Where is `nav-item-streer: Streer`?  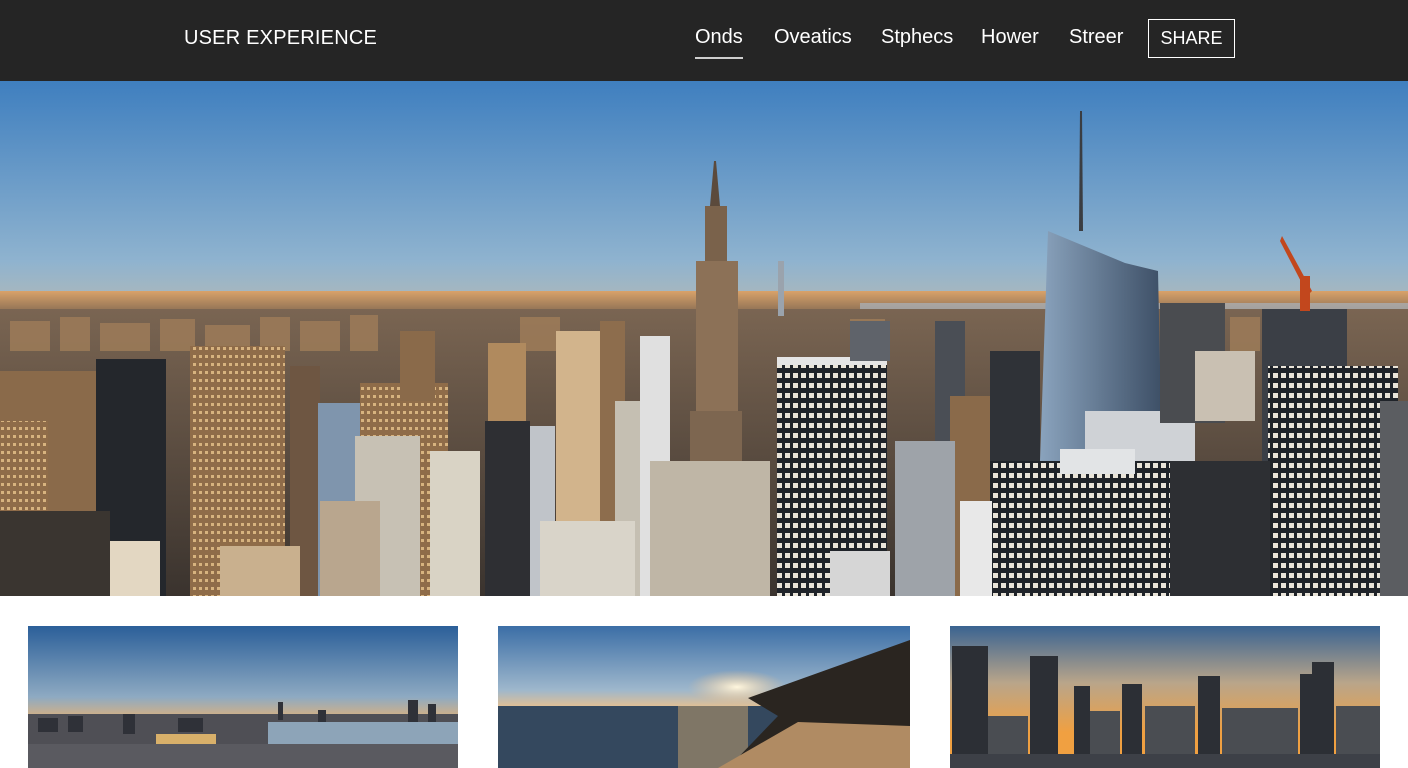 nav-item-streer: Streer is located at coordinates (1096, 37).